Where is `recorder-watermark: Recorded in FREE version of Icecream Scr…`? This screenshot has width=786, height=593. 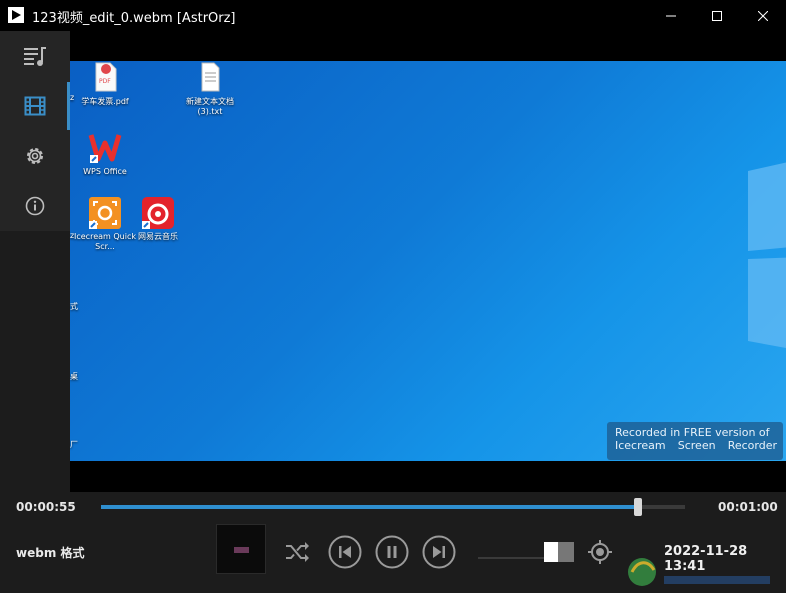 recorder-watermark: Recorded in FREE version of Icecream Scr… is located at coordinates (695, 441).